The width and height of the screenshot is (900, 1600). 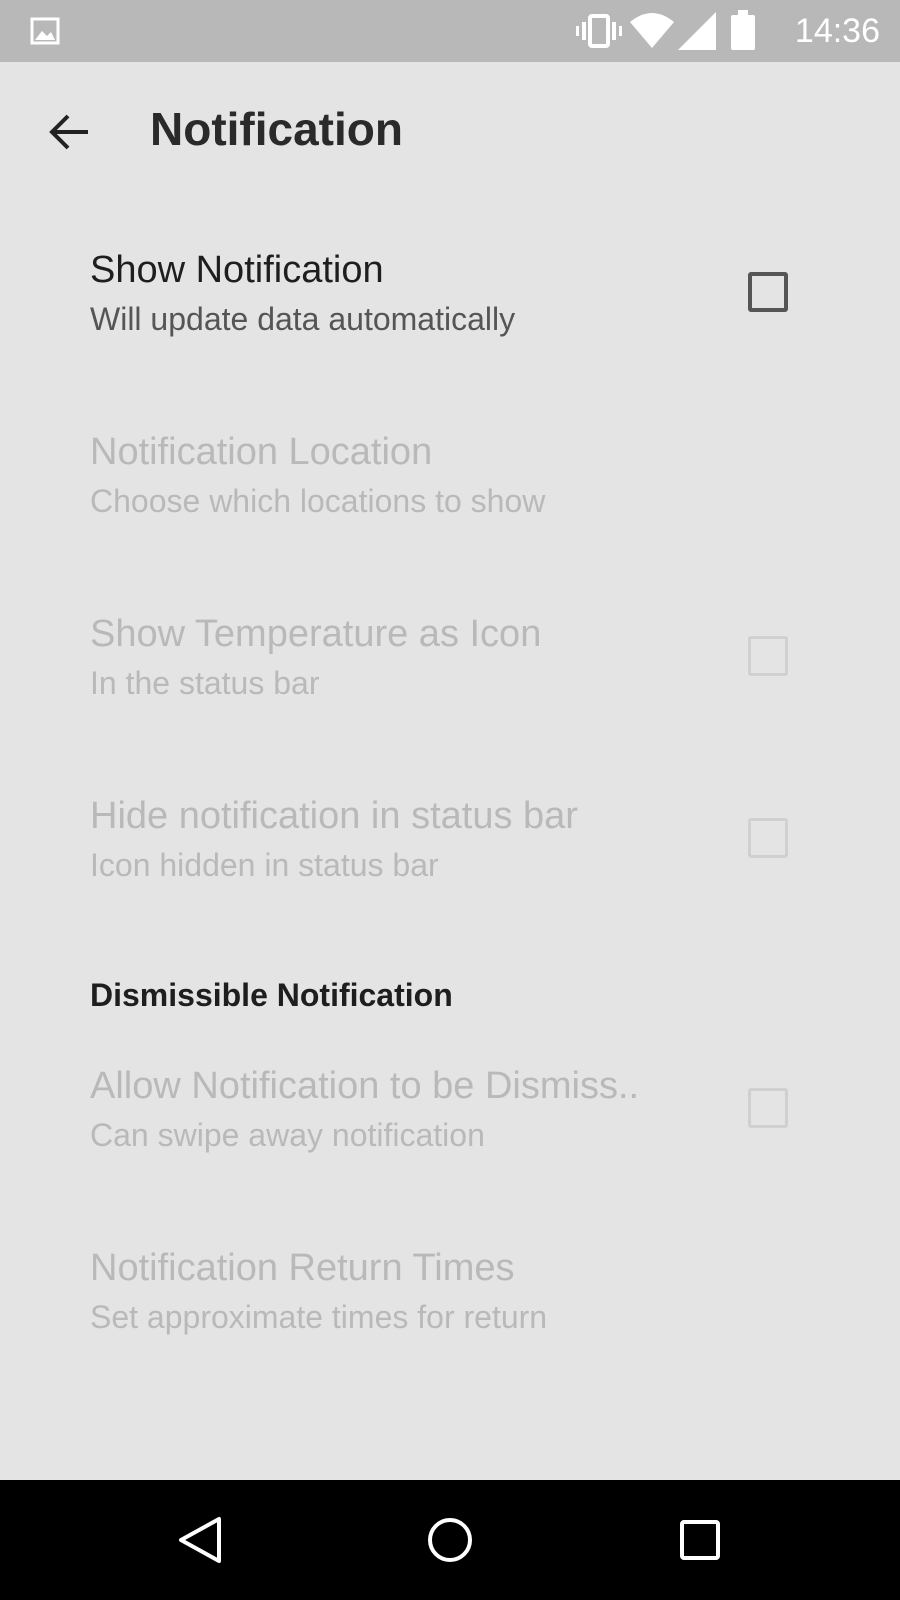 I want to click on nav-home-icon, so click(x=450, y=1540).